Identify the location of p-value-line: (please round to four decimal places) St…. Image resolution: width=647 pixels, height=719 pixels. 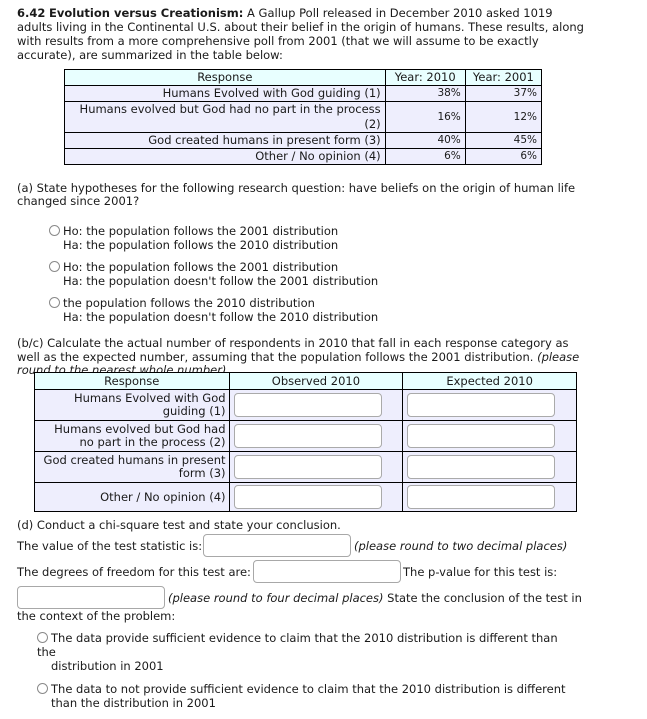
(375, 598).